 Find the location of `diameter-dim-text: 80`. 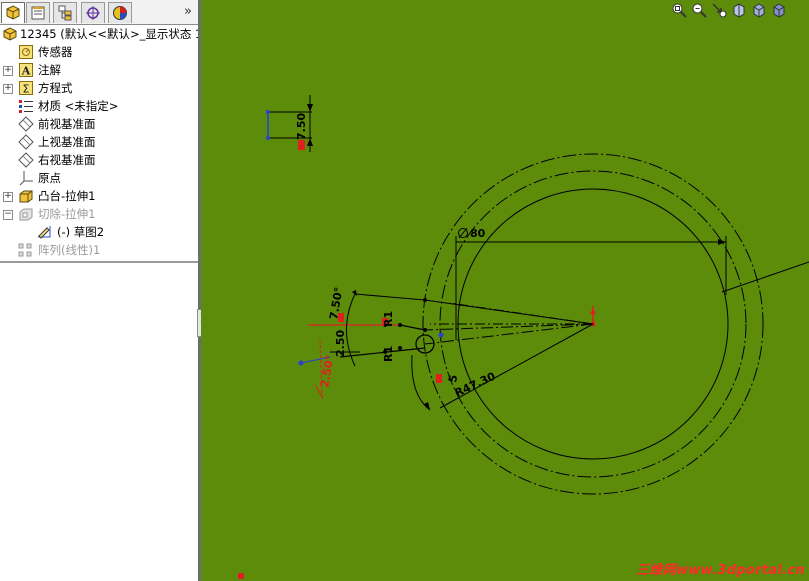

diameter-dim-text: 80 is located at coordinates (478, 233).